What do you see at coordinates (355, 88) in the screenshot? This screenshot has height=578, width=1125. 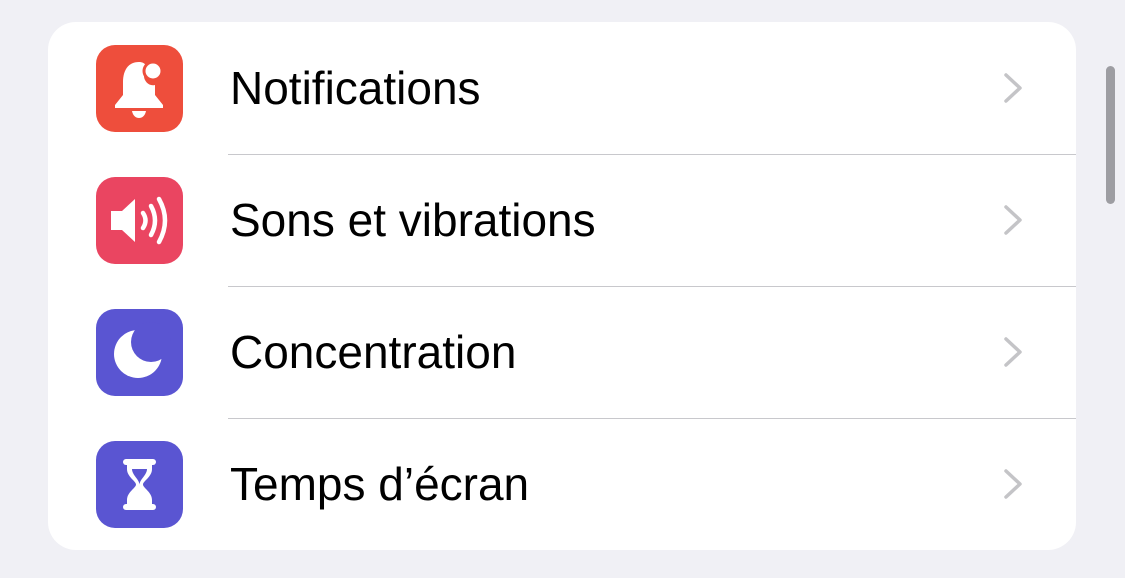 I see `settings-row-label: Notifications` at bounding box center [355, 88].